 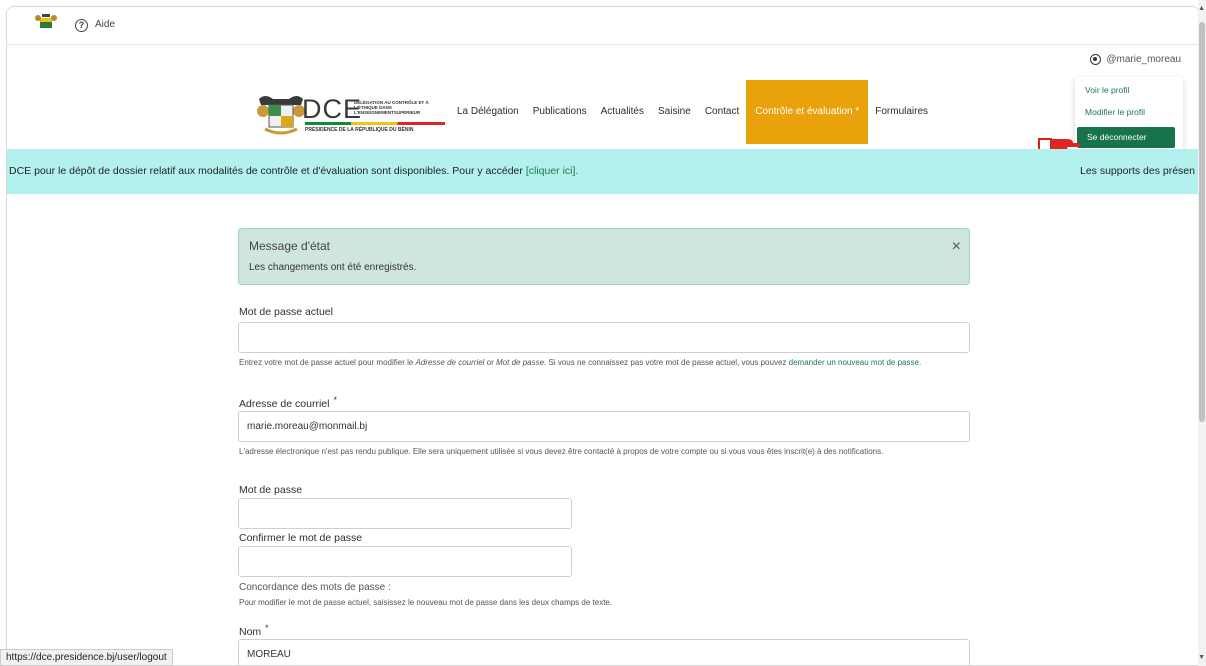 I want to click on status-title: Message d'état, so click(x=290, y=246).